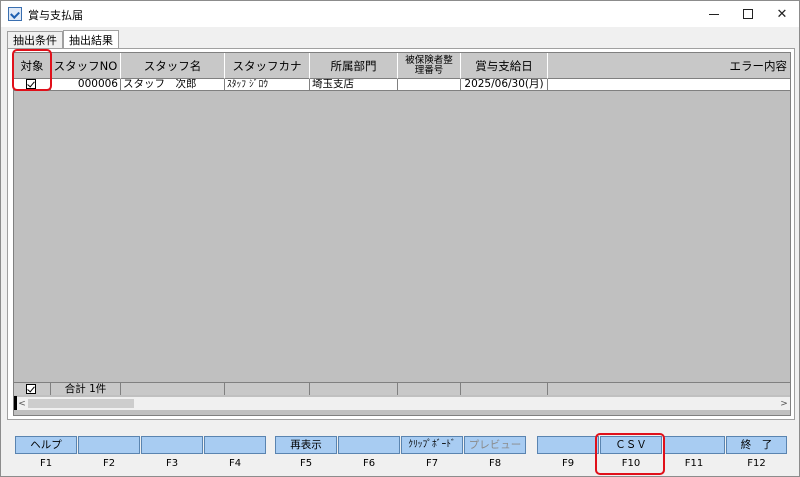 The image size is (800, 477). I want to click on cell-staff-kana: ｽﾀｯﾌ ｼﾞﾛｳ, so click(267, 85).